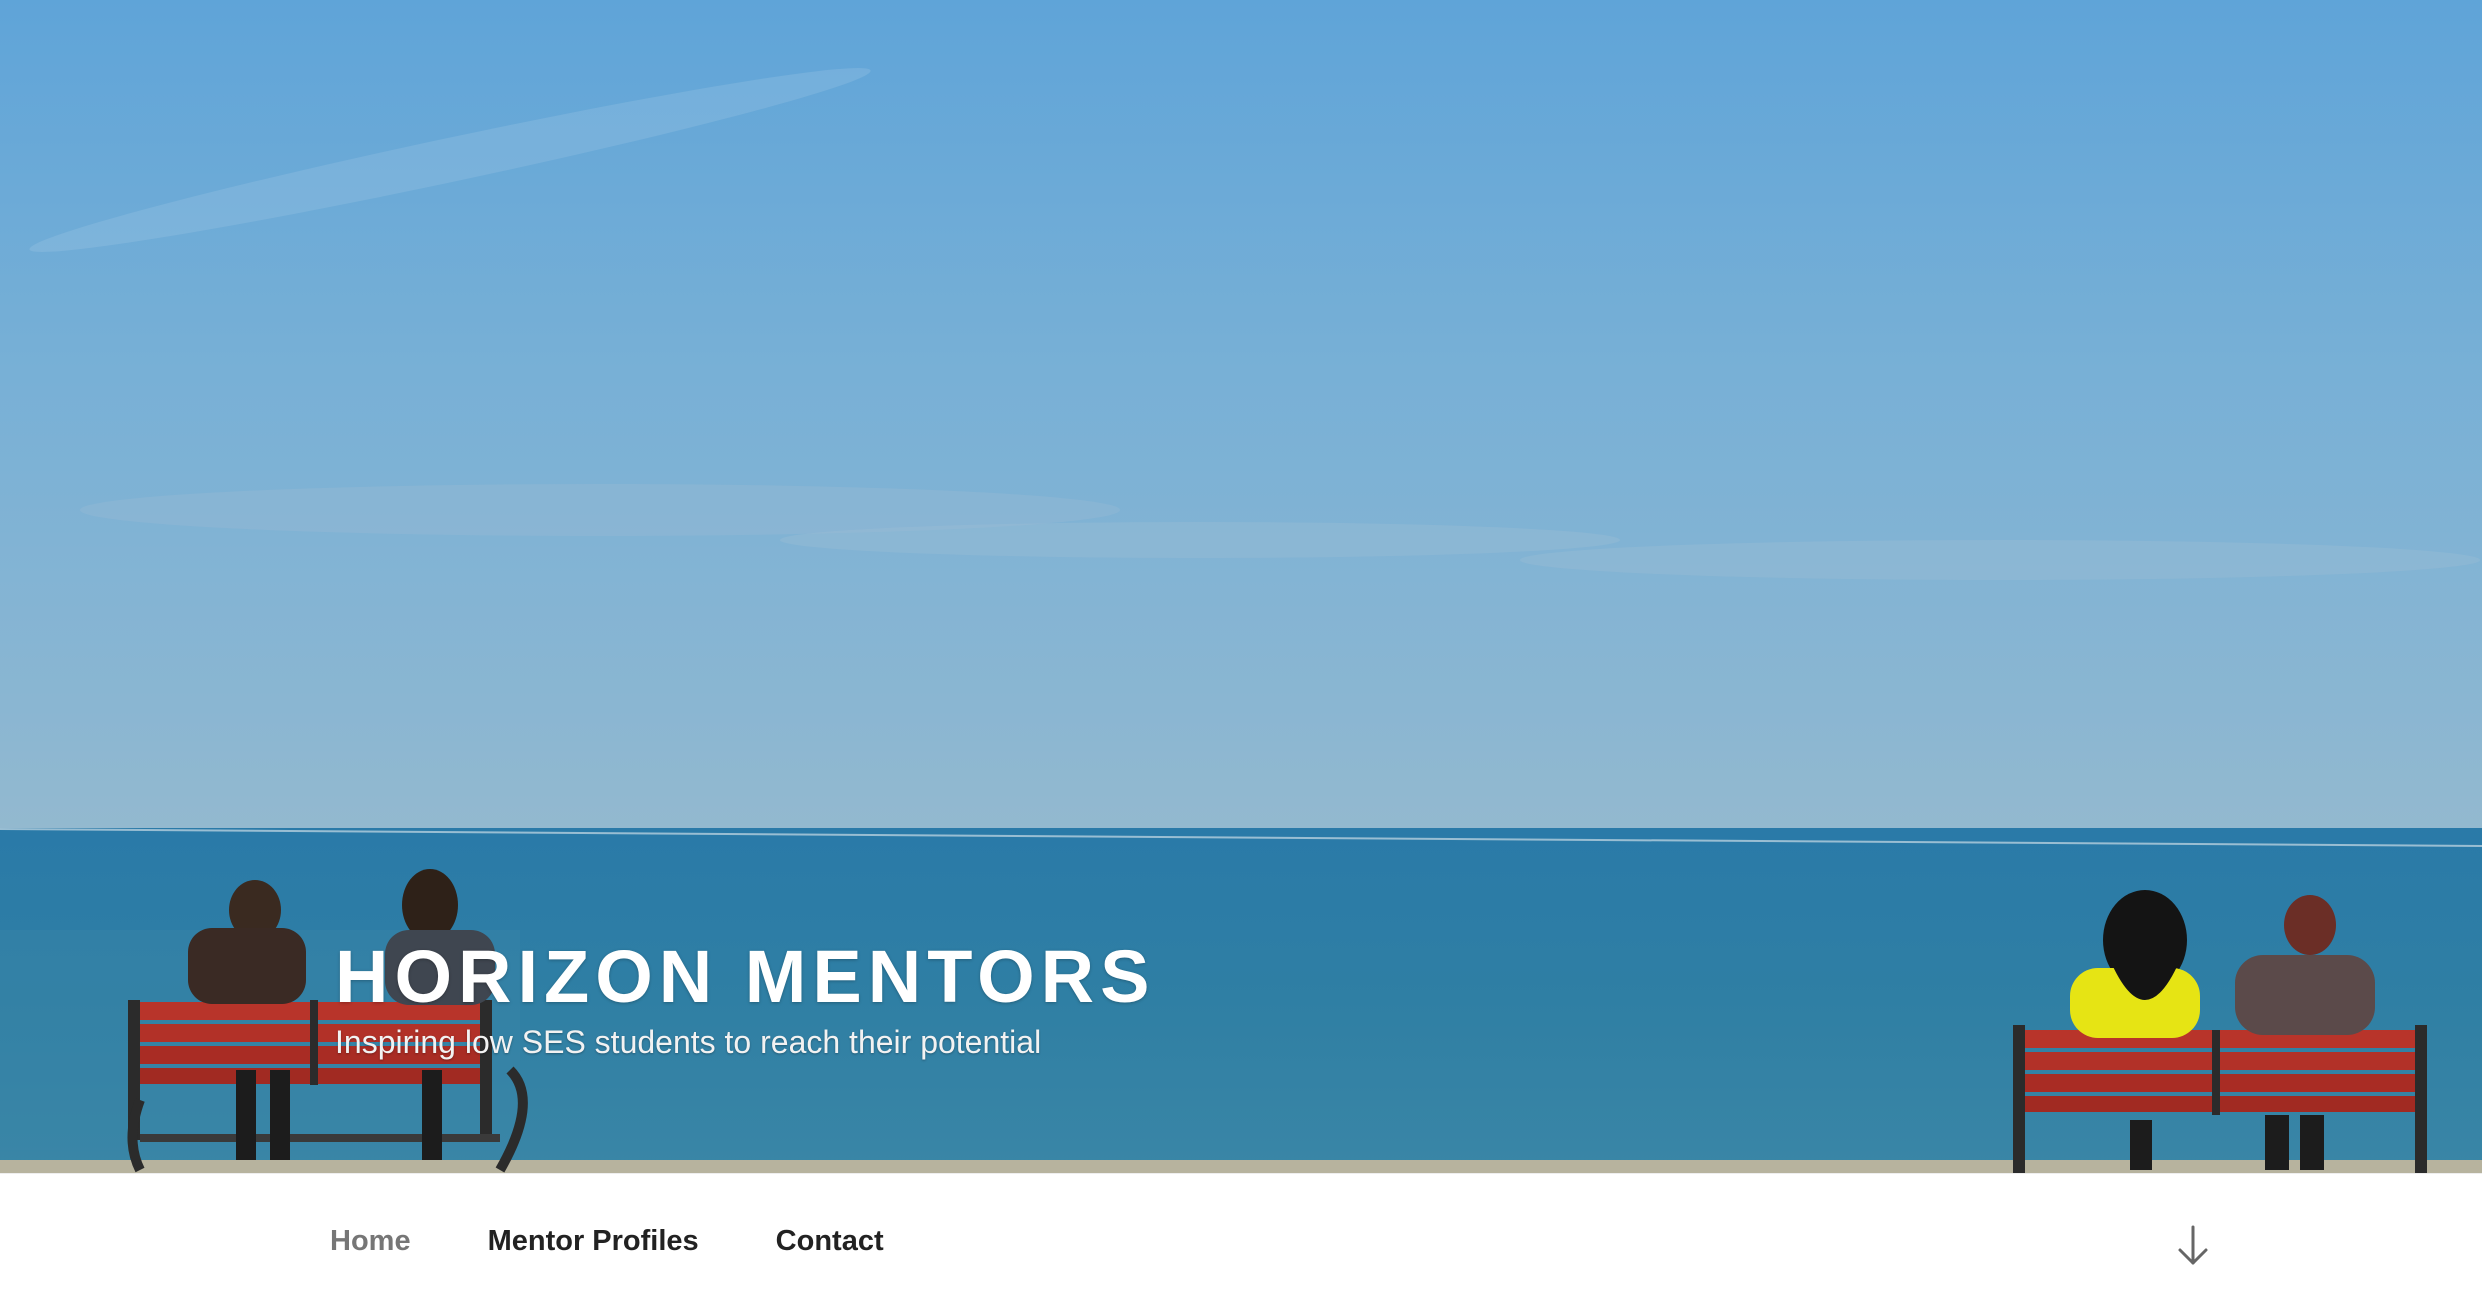 The height and width of the screenshot is (1309, 2482). I want to click on nav-link-home: Home, so click(370, 1241).